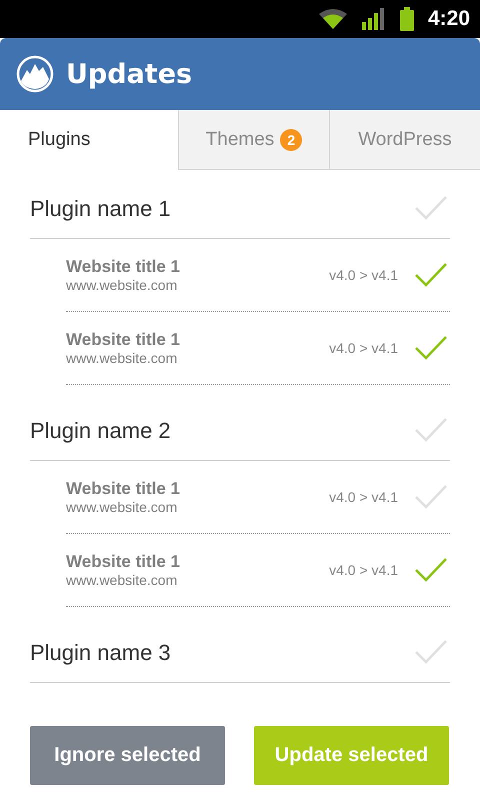 The image size is (480, 800). What do you see at coordinates (404, 140) in the screenshot?
I see `tab: WordPress` at bounding box center [404, 140].